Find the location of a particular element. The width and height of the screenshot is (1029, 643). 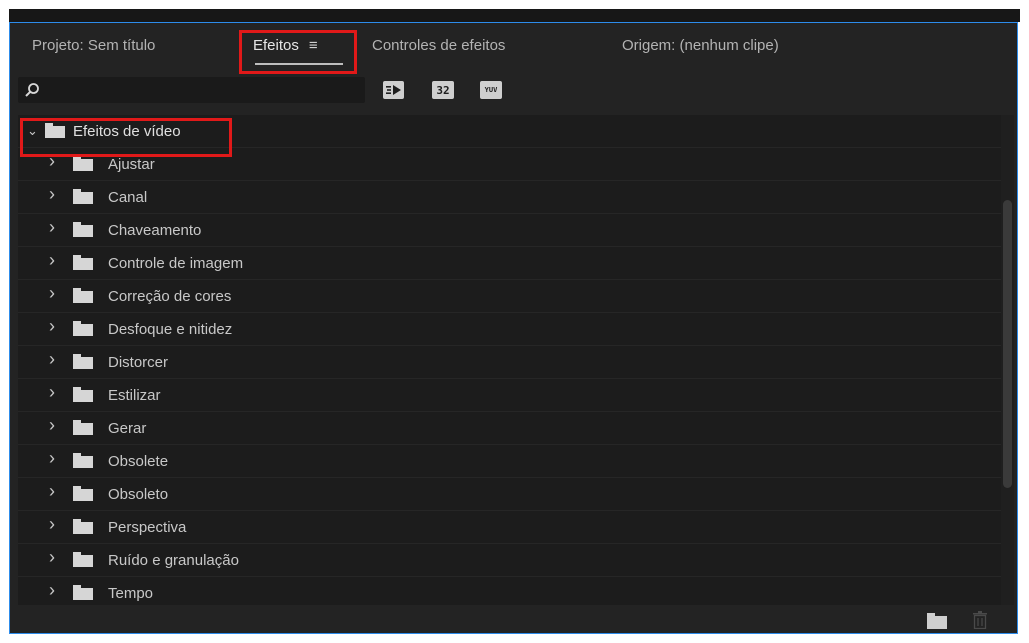

tree-row: › Canal is located at coordinates (509, 197).